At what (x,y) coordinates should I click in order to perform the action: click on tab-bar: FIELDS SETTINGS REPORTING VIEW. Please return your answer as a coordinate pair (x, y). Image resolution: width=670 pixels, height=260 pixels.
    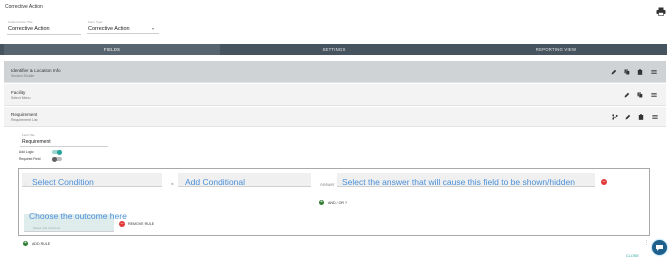
    Looking at the image, I should click on (333, 49).